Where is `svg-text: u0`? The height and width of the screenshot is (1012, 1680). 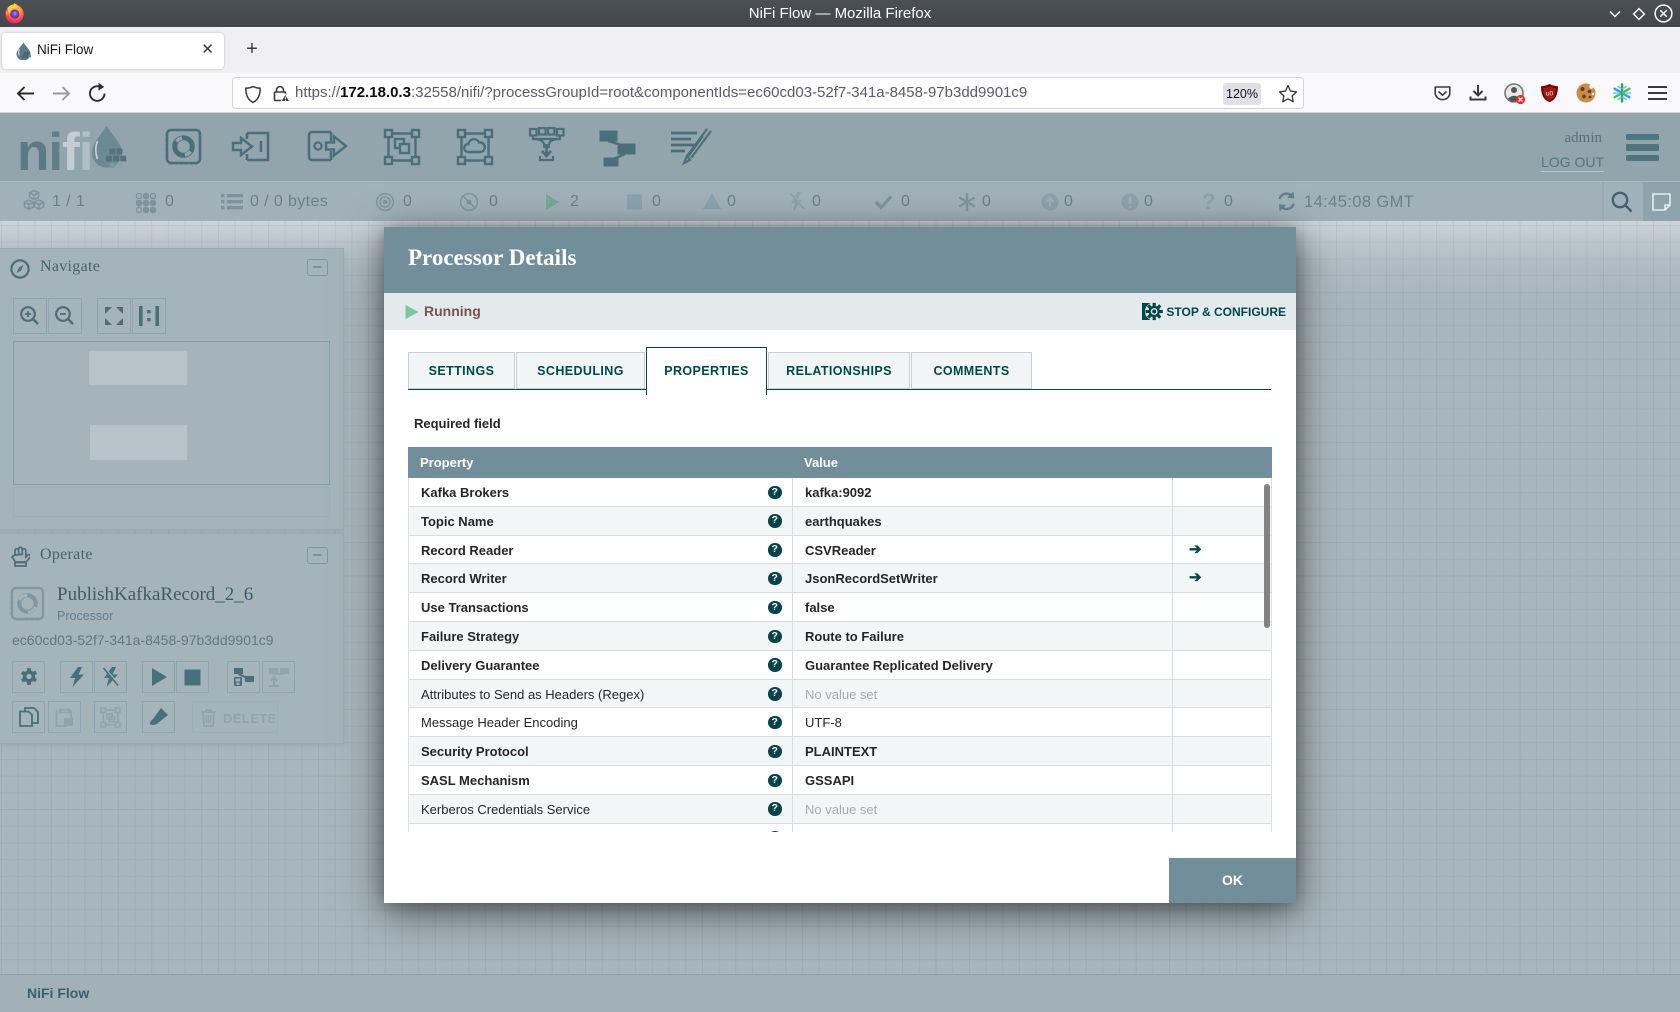
svg-text: u0 is located at coordinates (1550, 94).